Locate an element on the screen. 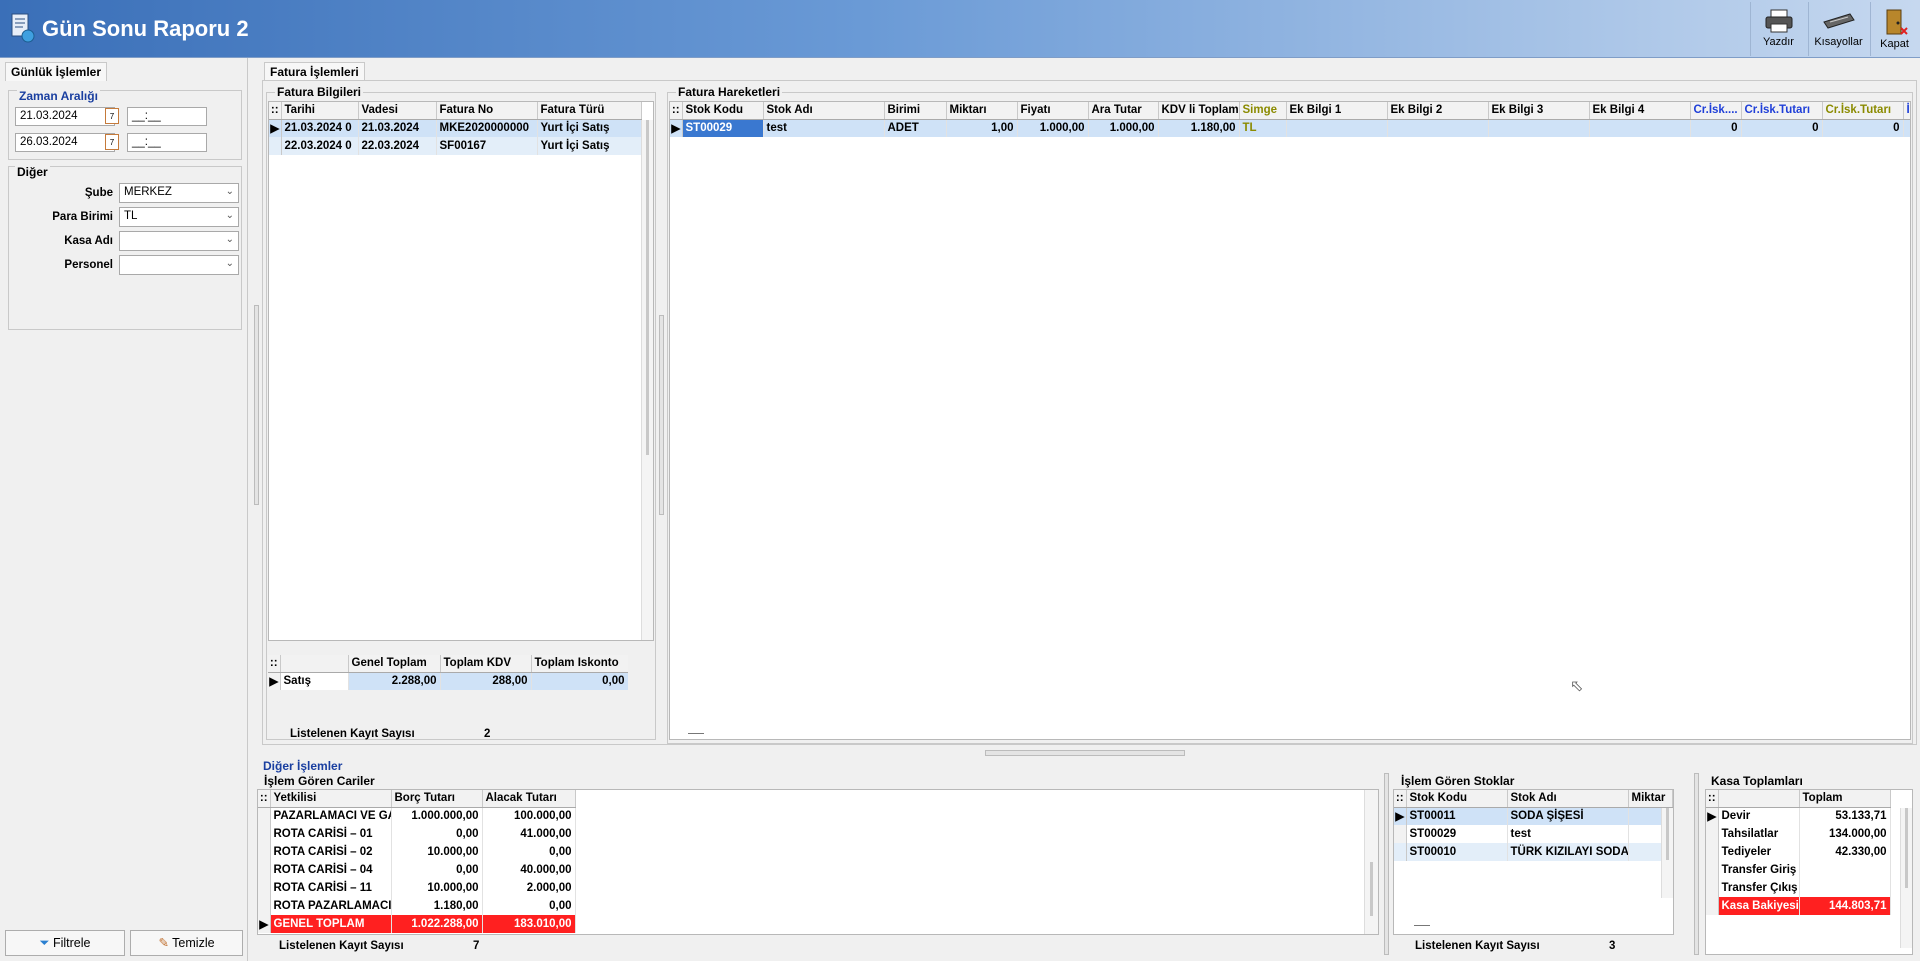  col-header: Yetkilisi is located at coordinates (331, 799).